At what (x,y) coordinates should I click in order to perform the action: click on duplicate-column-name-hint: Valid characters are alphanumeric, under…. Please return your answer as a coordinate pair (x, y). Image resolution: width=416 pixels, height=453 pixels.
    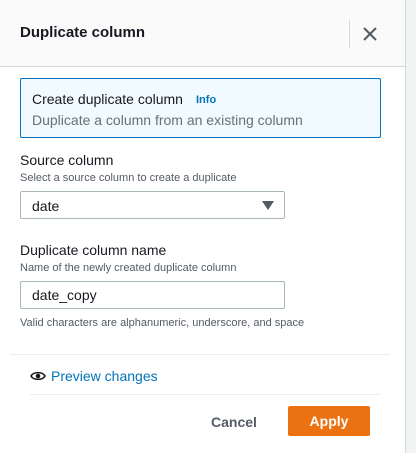
    Looking at the image, I should click on (162, 323).